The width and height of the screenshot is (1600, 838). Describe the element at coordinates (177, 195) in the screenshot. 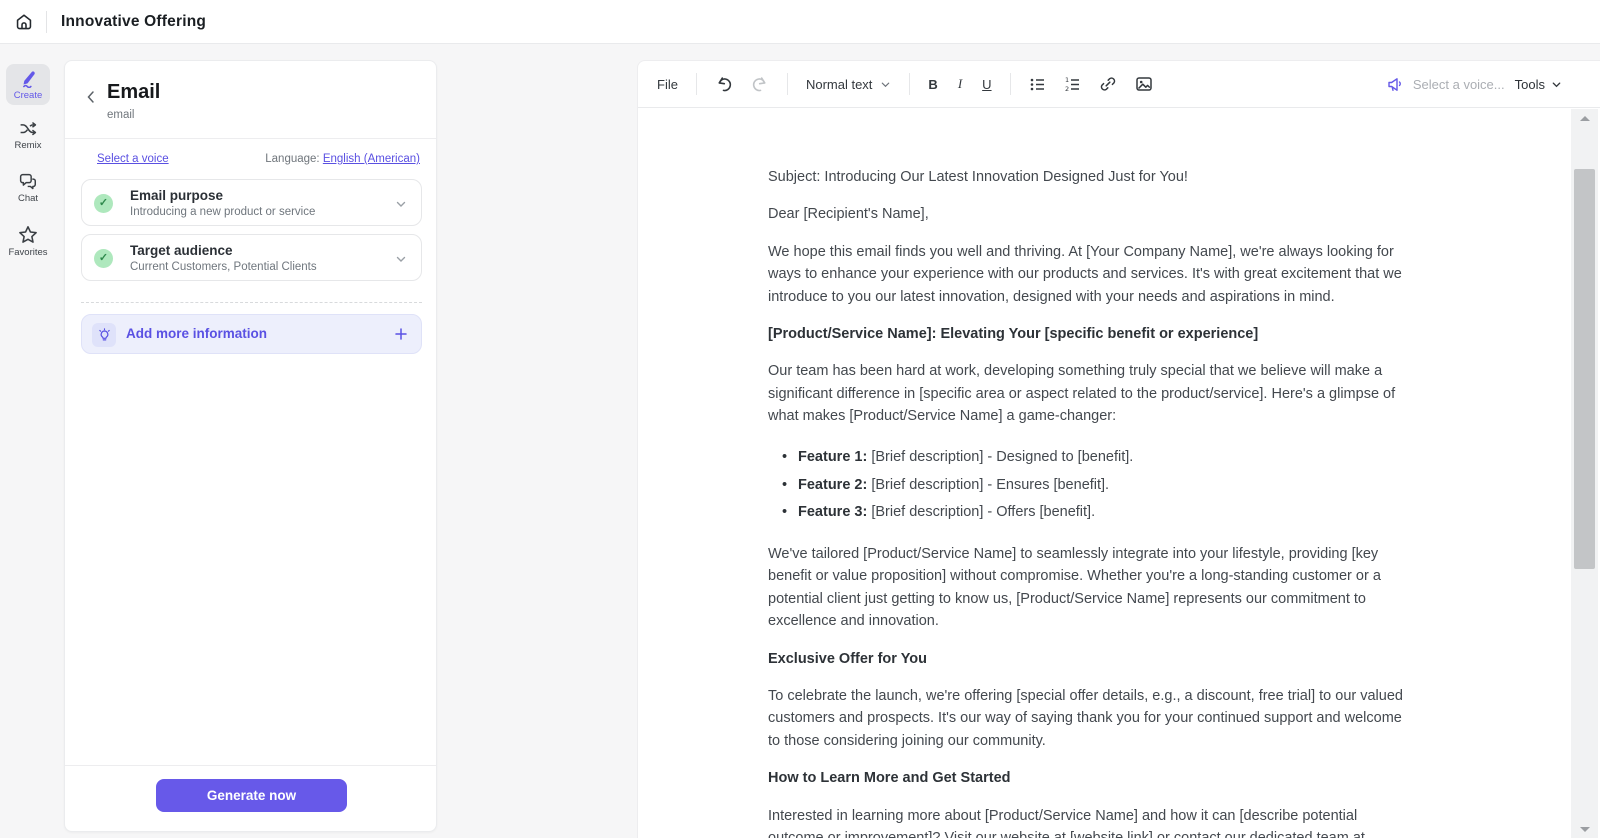

I see `field-title: Email purpose` at that location.